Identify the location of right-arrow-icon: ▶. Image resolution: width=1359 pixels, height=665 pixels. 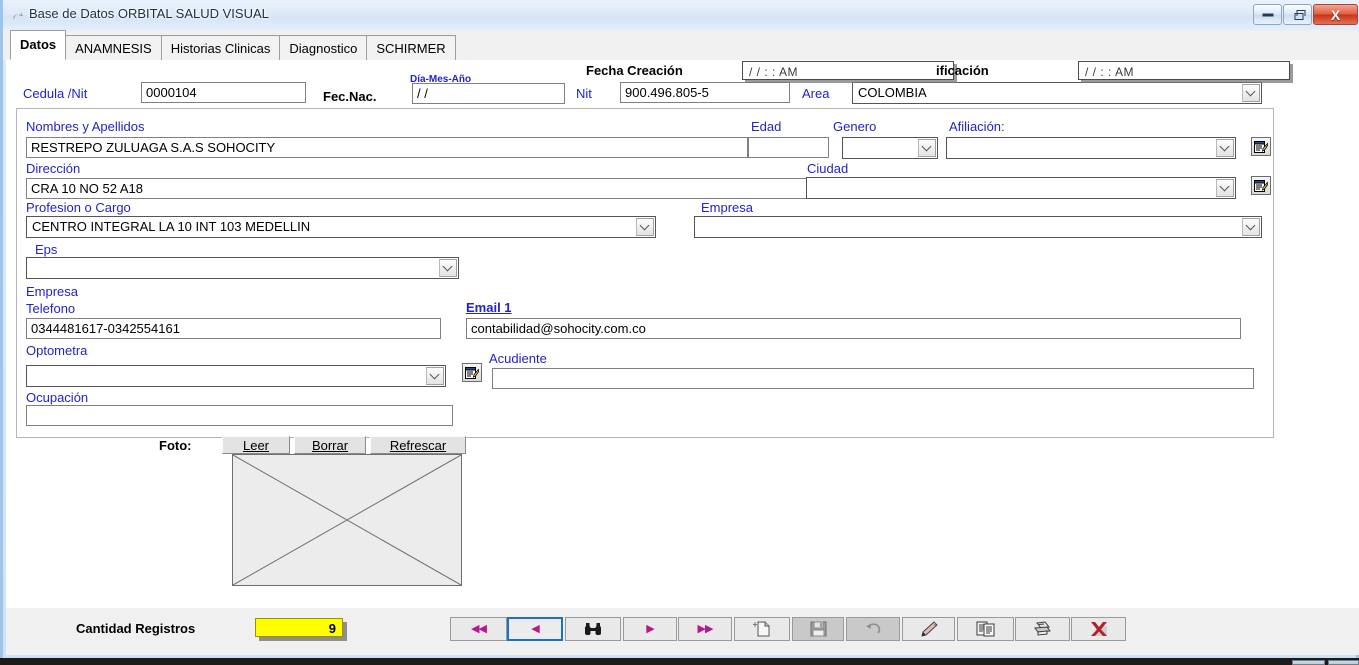
(650, 628).